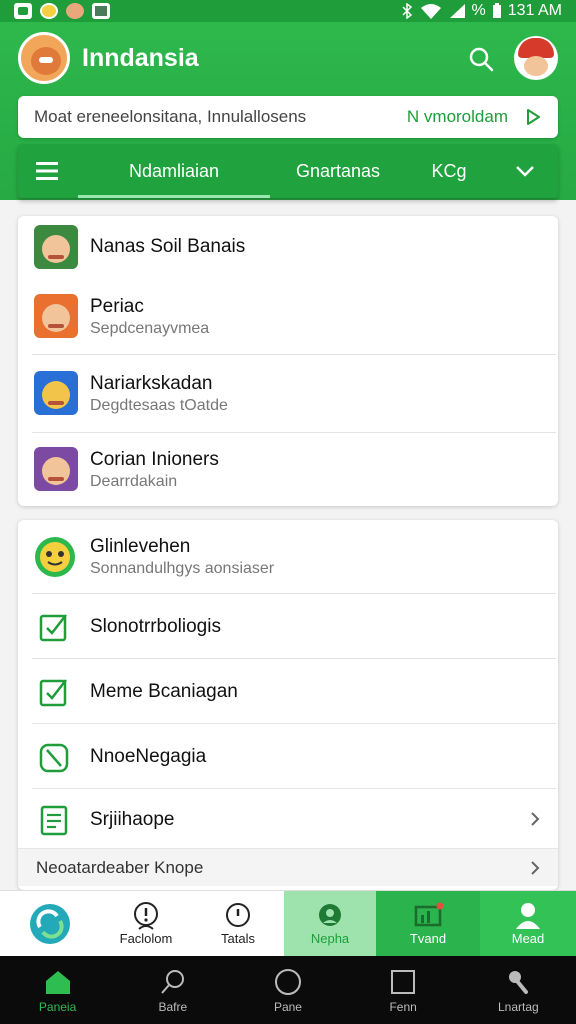  I want to click on battery-percent: %, so click(478, 10).